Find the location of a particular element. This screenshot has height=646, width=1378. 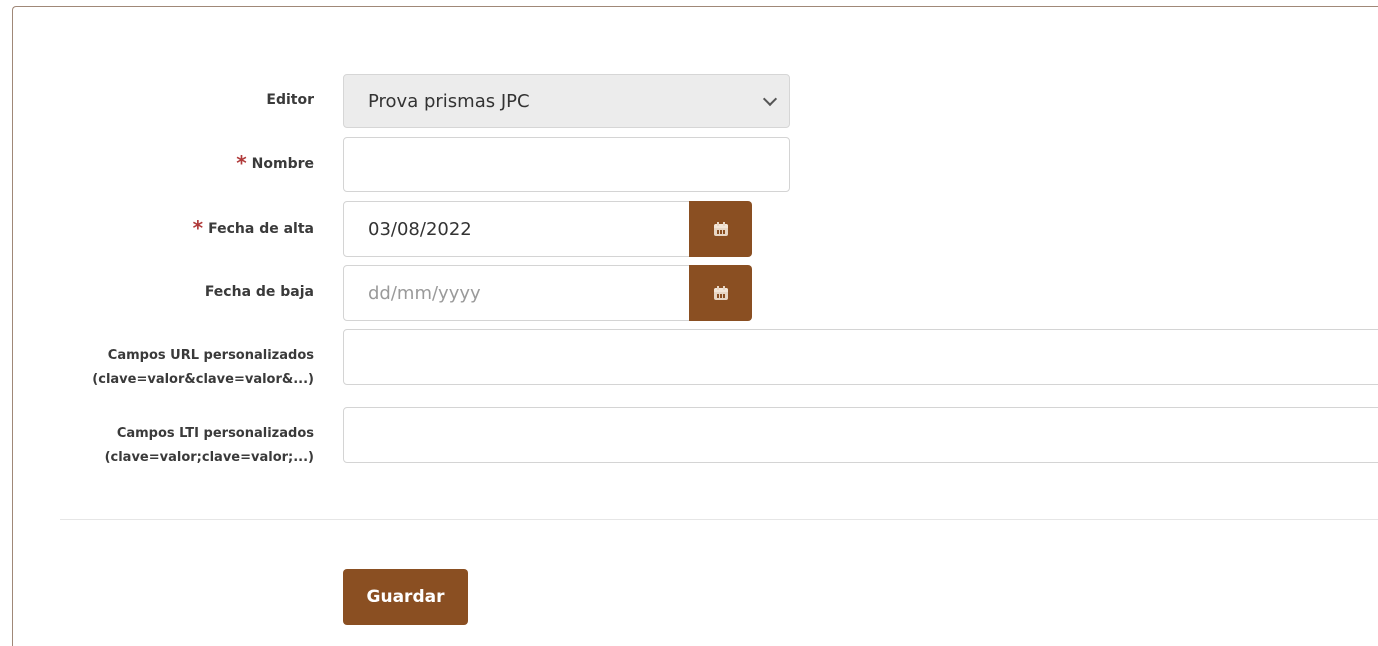

nombre-label: * Nombre is located at coordinates (275, 163).